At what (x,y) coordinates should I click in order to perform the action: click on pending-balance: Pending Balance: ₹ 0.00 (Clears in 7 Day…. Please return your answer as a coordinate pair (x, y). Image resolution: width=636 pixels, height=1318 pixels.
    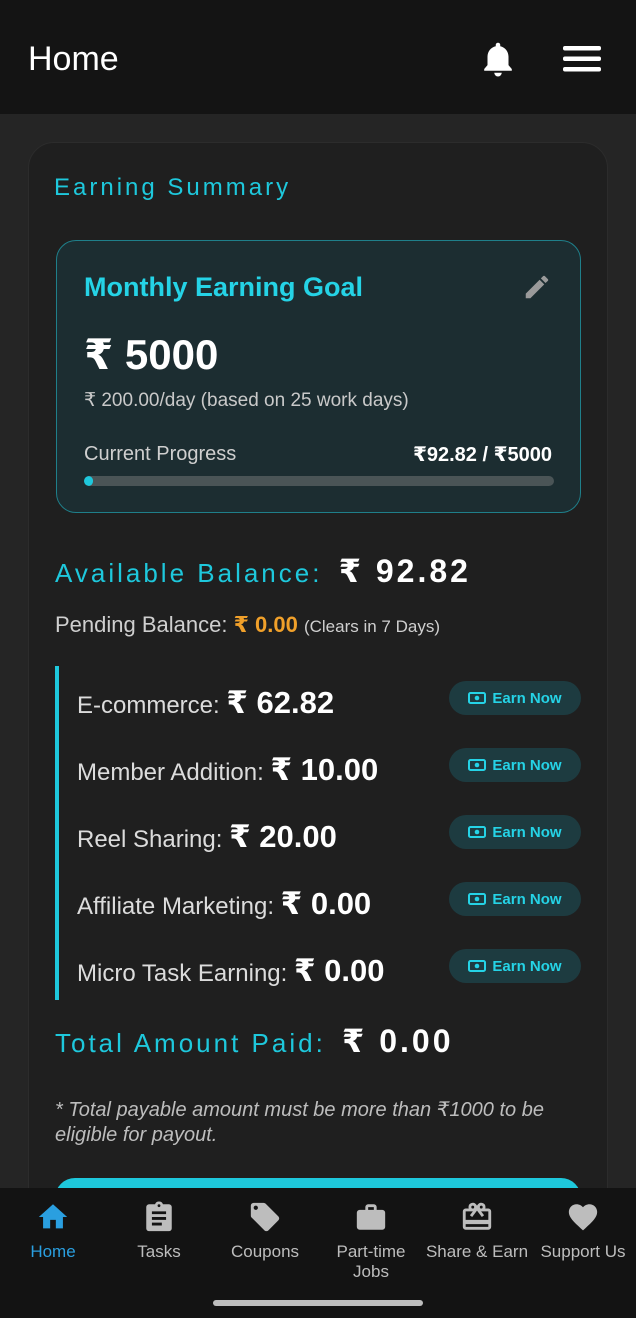
    Looking at the image, I should click on (247, 625).